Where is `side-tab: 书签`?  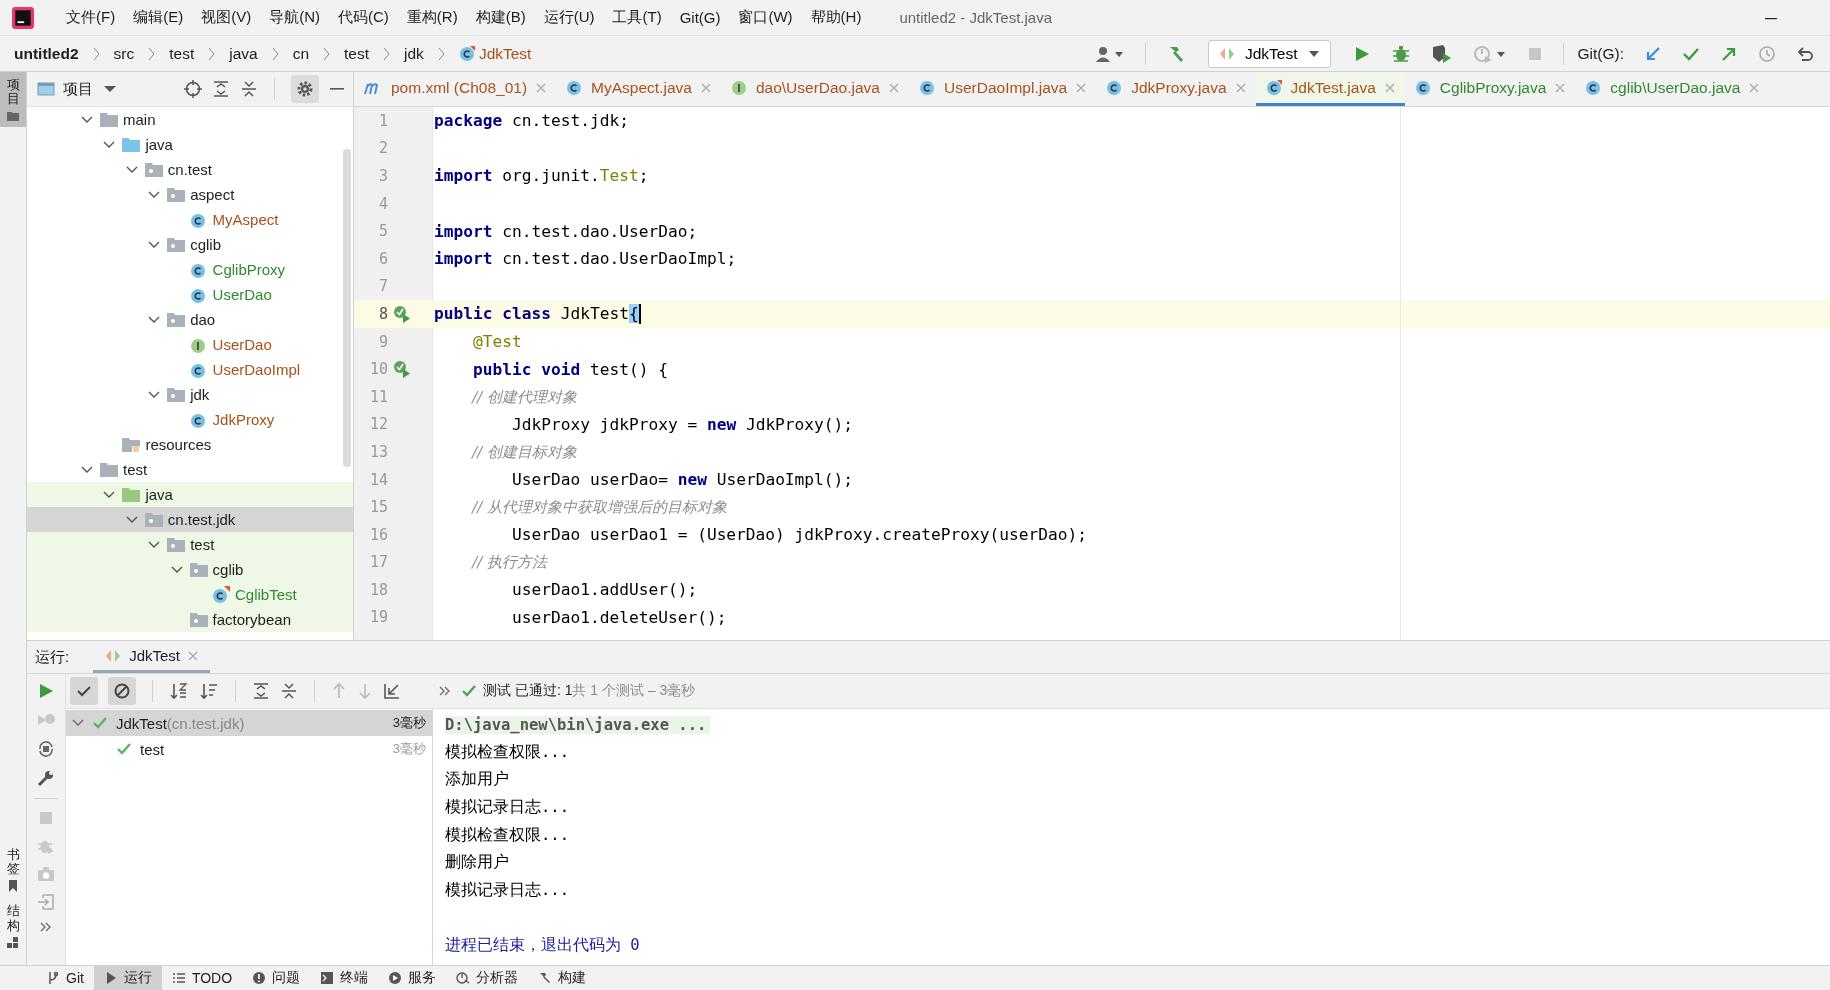 side-tab: 书签 is located at coordinates (13, 870).